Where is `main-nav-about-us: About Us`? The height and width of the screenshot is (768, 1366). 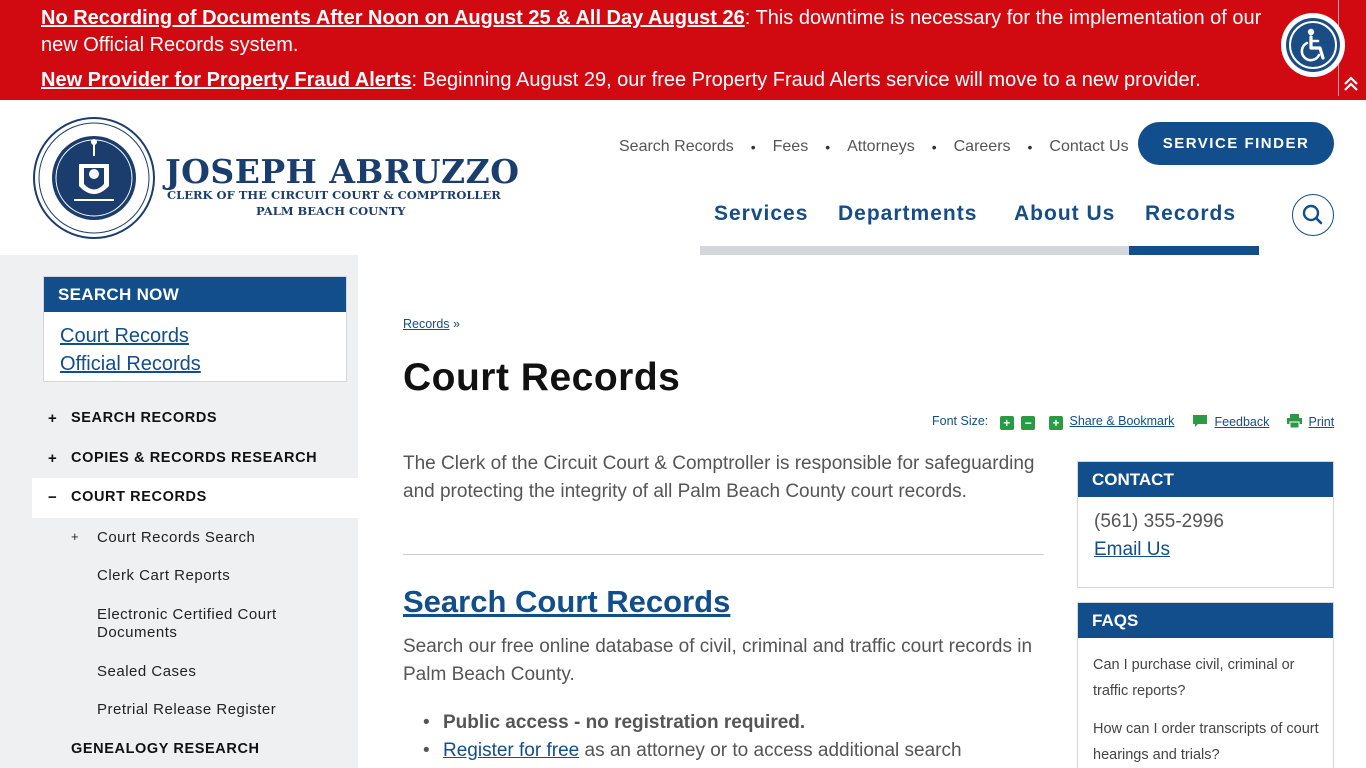 main-nav-about-us: About Us is located at coordinates (1064, 214).